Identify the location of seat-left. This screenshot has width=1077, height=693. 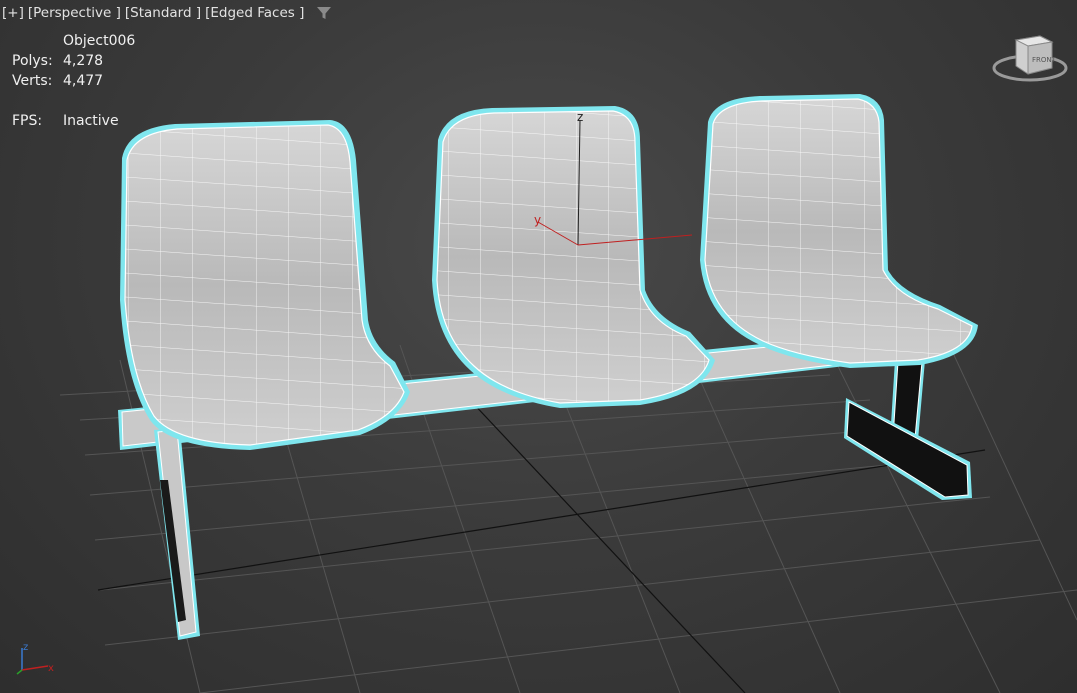
(265, 285).